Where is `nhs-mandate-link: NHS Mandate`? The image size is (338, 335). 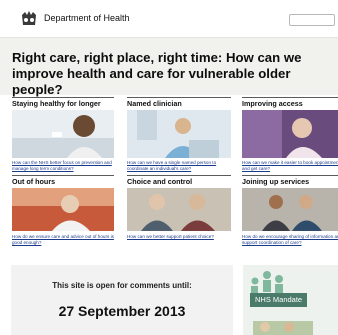 nhs-mandate-link: NHS Mandate is located at coordinates (279, 300).